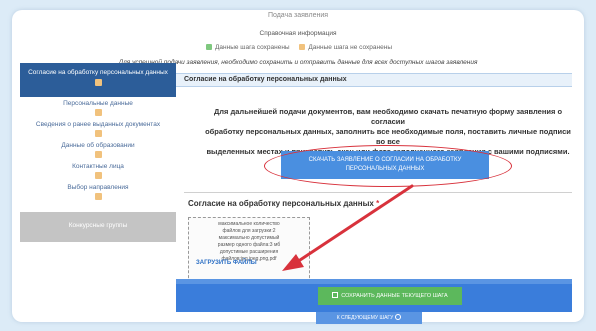  What do you see at coordinates (252, 47) in the screenshot?
I see `legend-saved-label: Данные шага сохранены` at bounding box center [252, 47].